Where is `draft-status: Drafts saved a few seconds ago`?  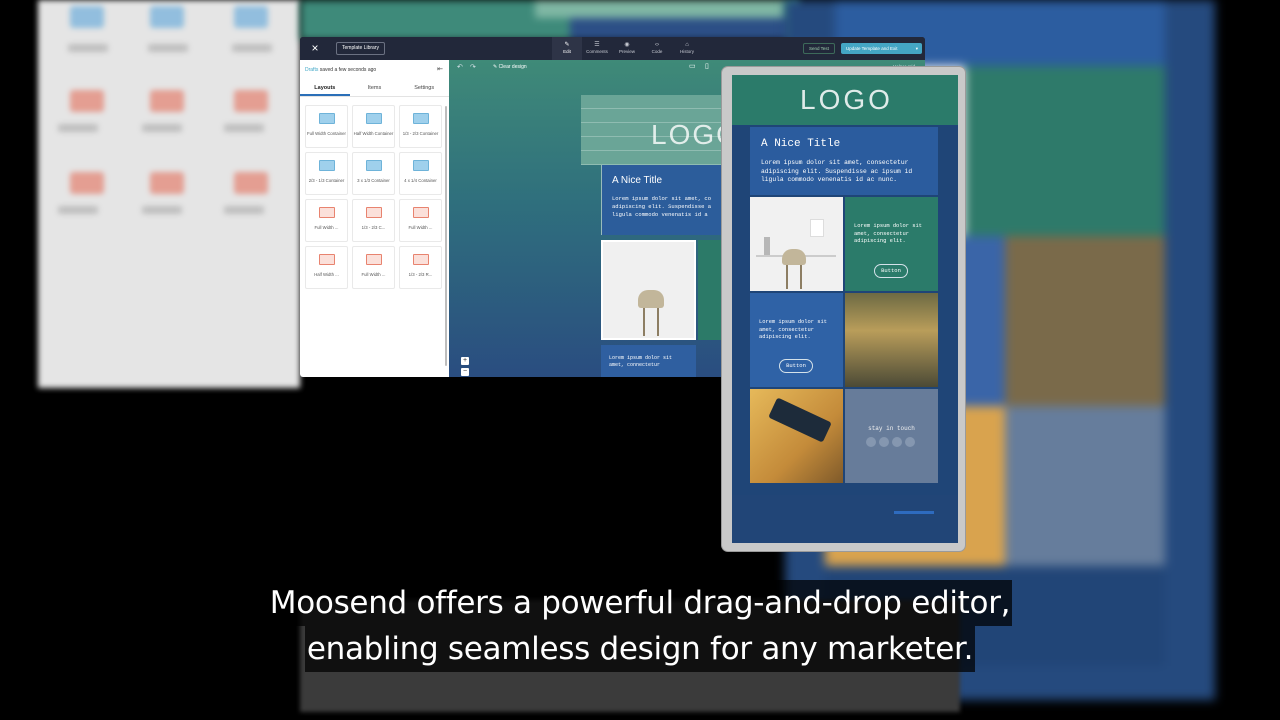
draft-status: Drafts saved a few seconds ago is located at coordinates (340, 70).